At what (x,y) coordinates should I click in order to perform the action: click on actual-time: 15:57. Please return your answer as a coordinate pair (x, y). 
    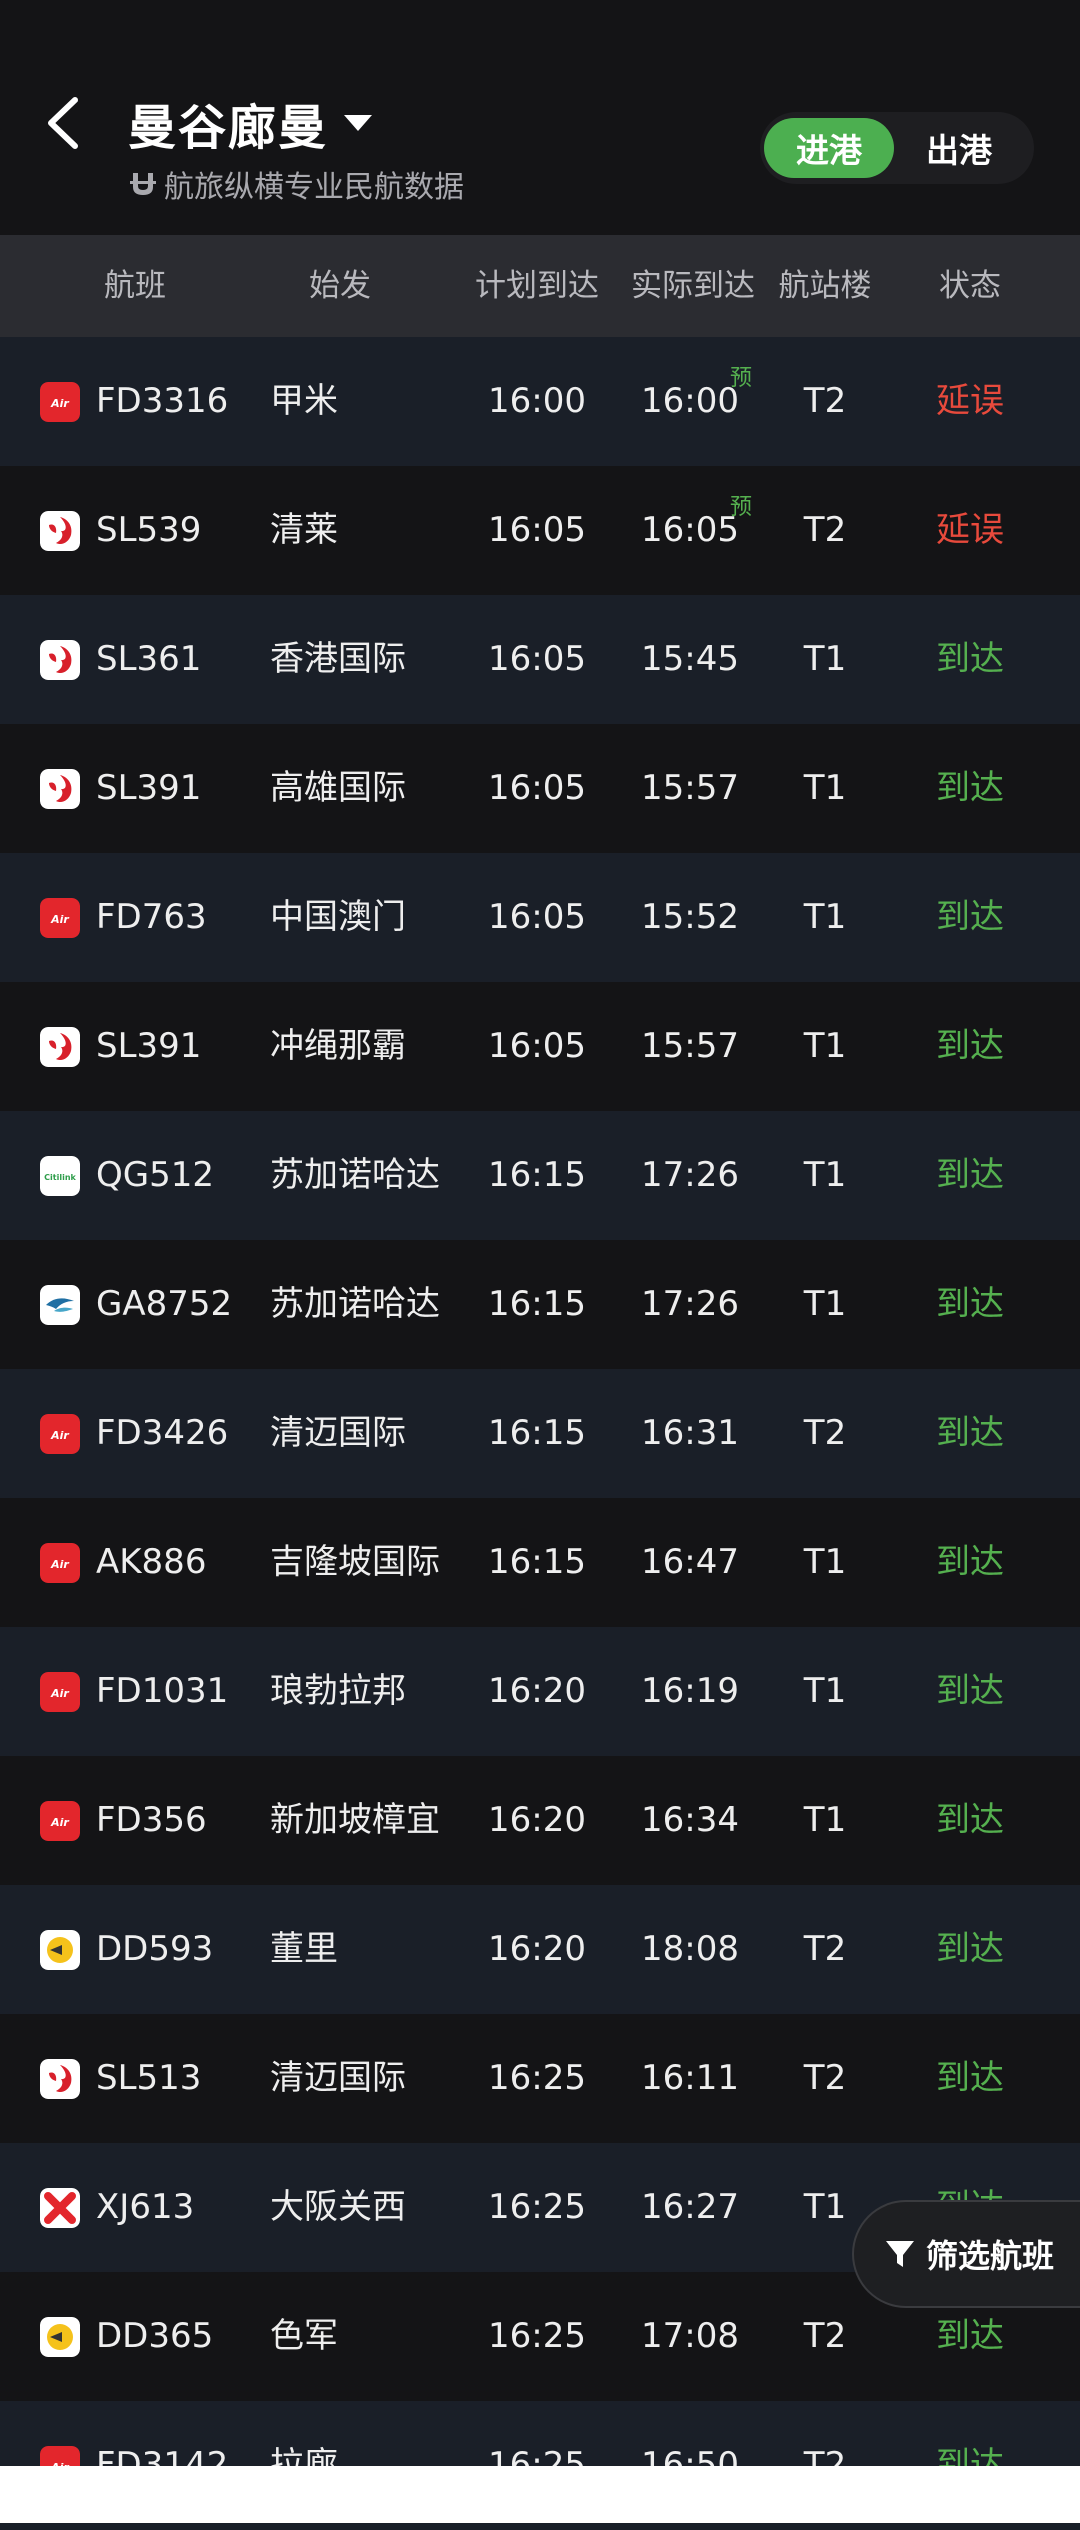
    Looking at the image, I should click on (690, 788).